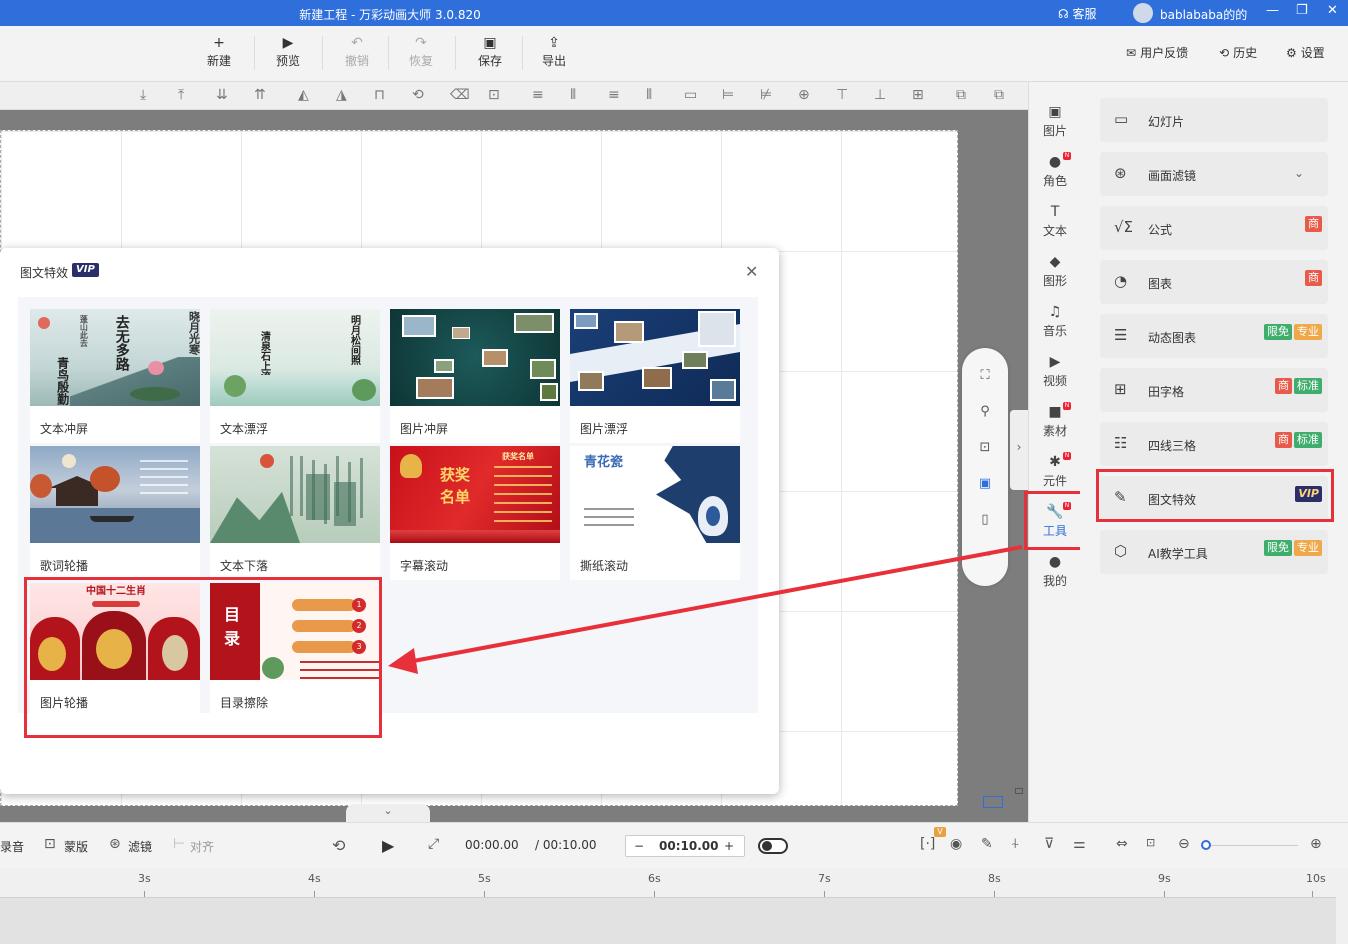  I want to click on duration-stepper: − 00:10.00 +, so click(685, 846).